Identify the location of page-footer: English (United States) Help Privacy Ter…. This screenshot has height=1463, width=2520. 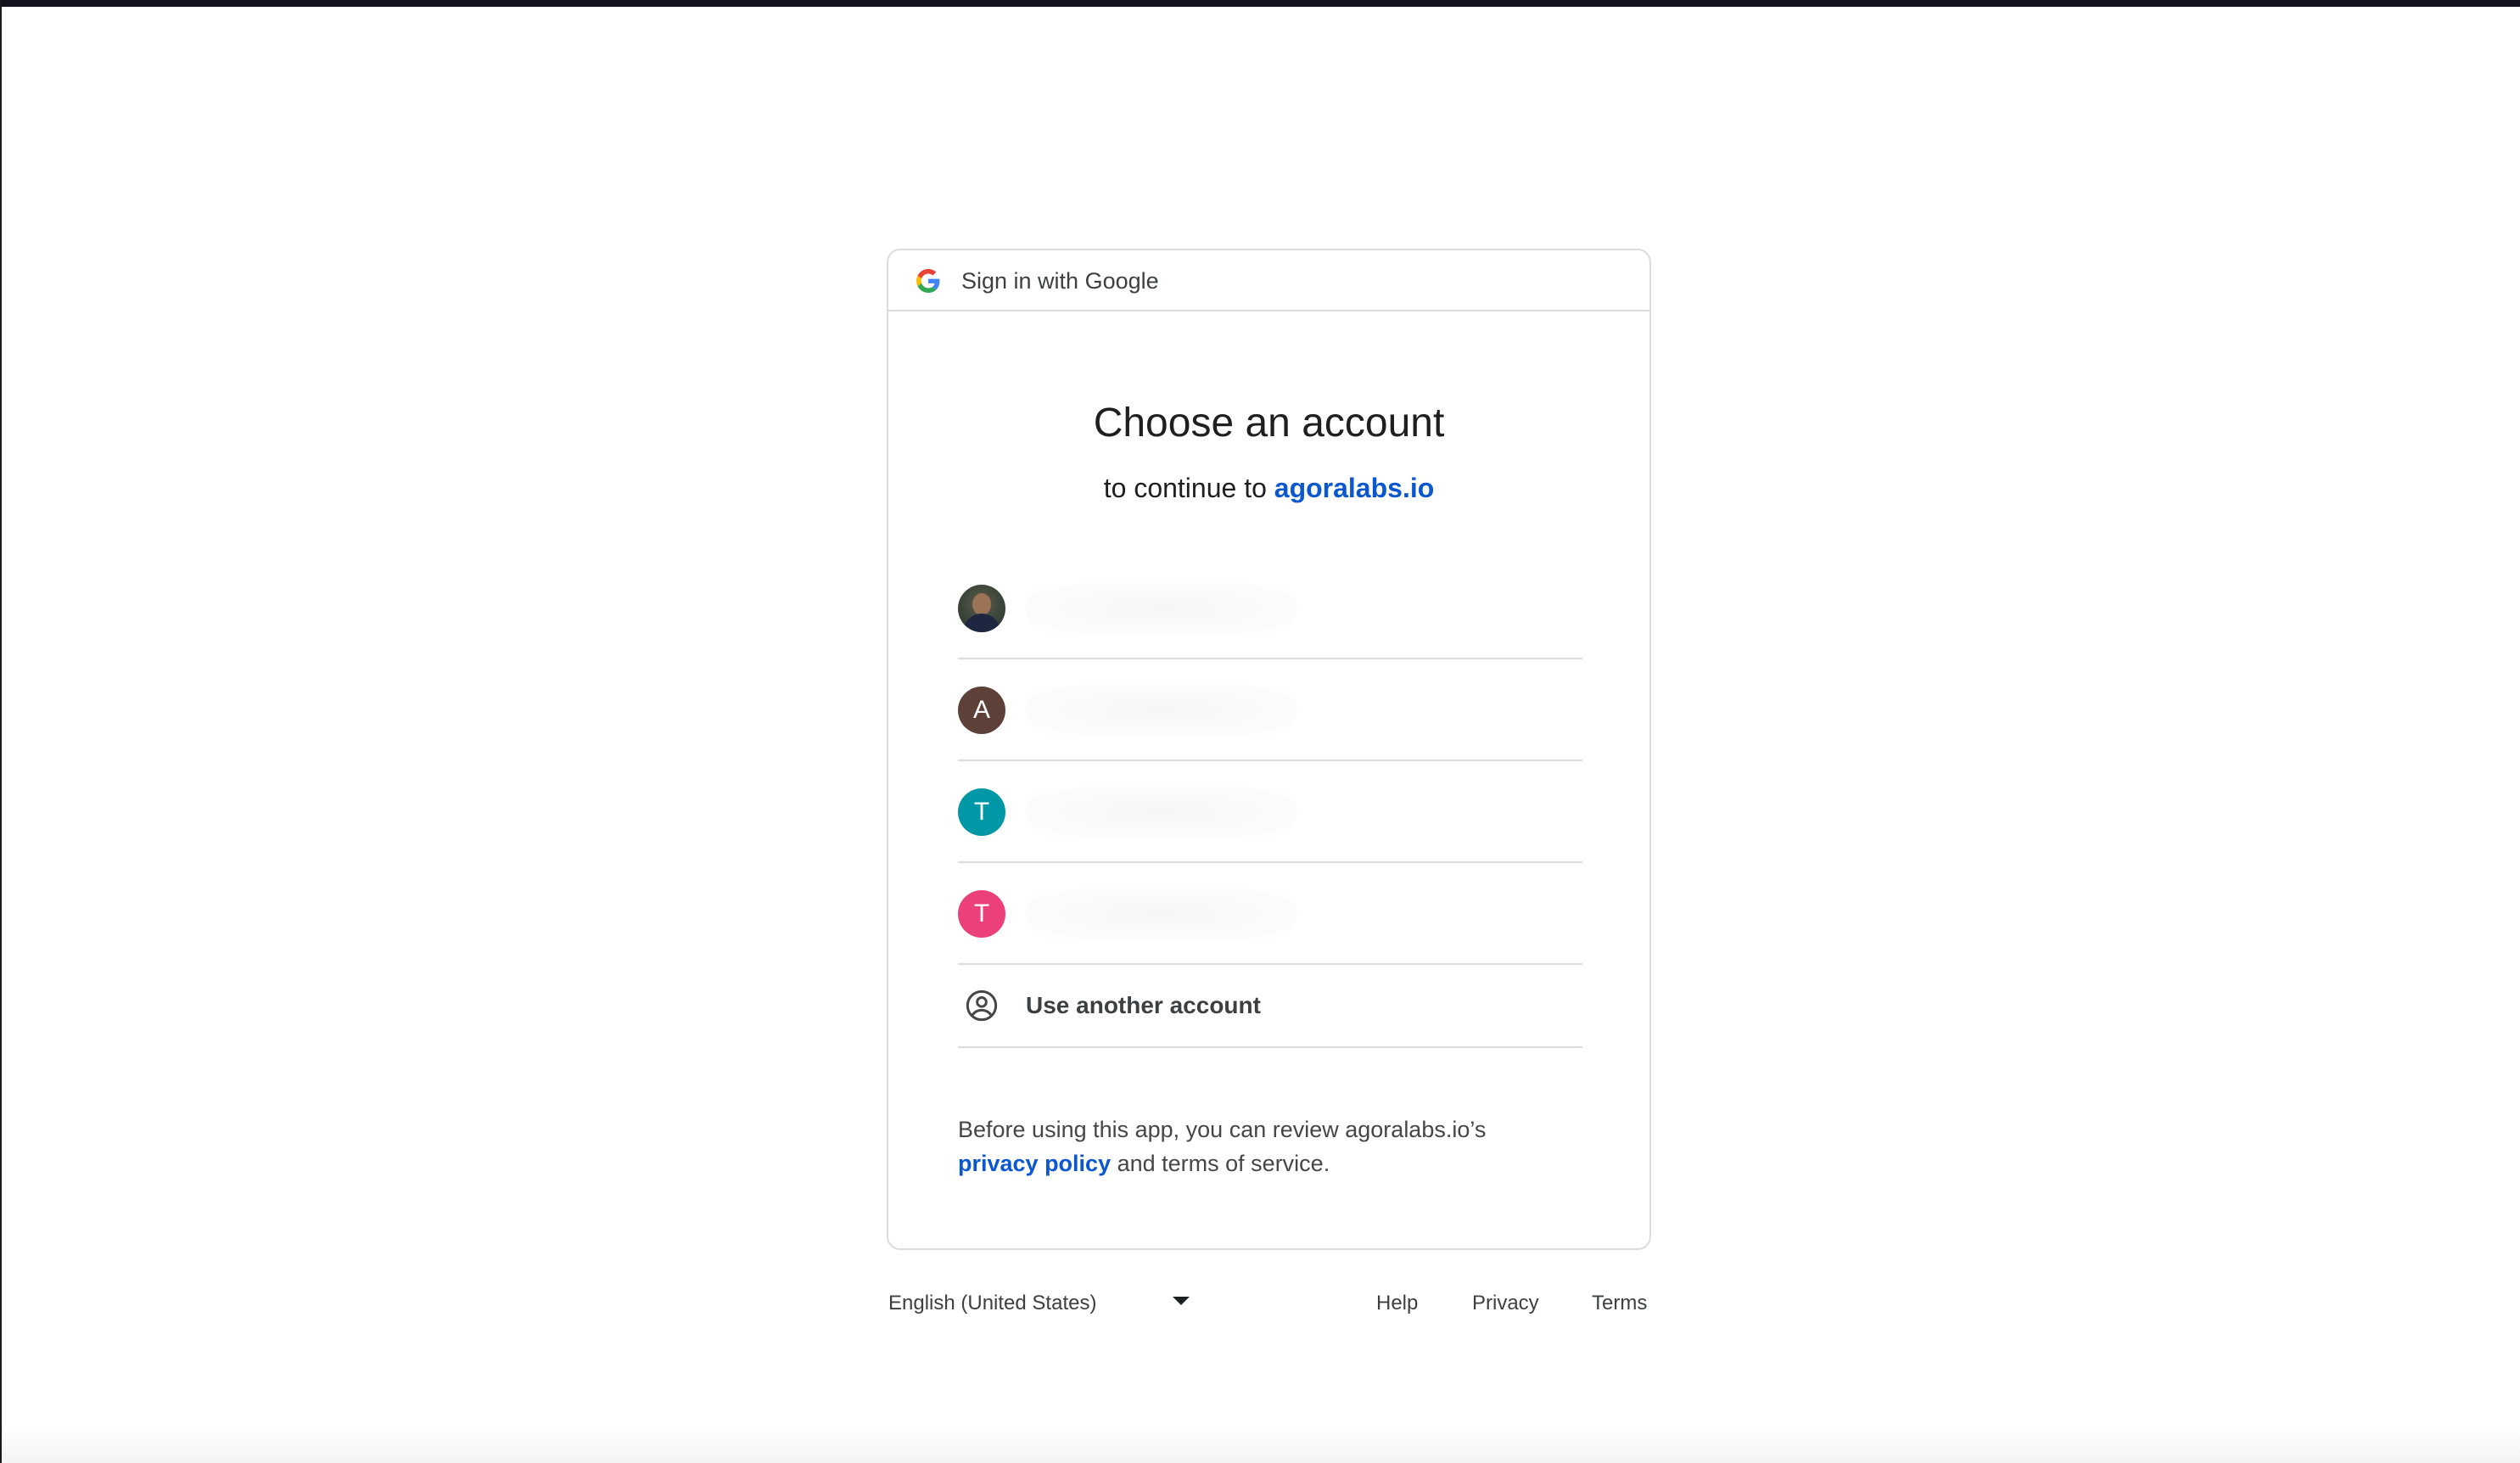
(1269, 1303).